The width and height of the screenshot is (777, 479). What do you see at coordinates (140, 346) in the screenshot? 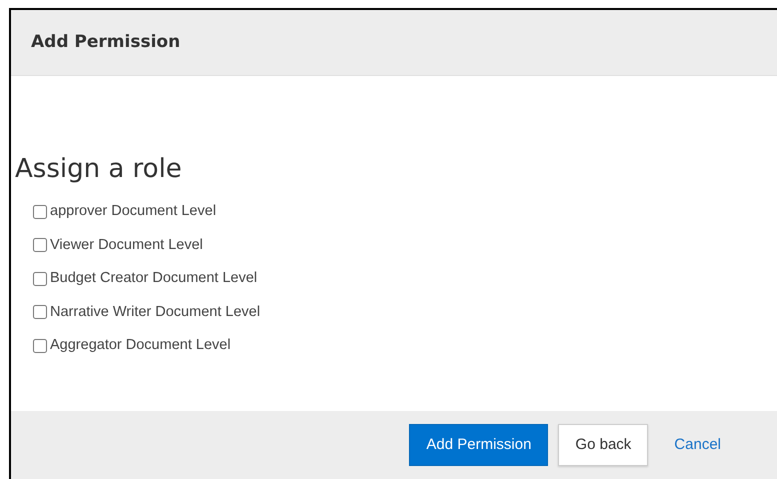
I see `role-label: Aggregator Document Level` at bounding box center [140, 346].